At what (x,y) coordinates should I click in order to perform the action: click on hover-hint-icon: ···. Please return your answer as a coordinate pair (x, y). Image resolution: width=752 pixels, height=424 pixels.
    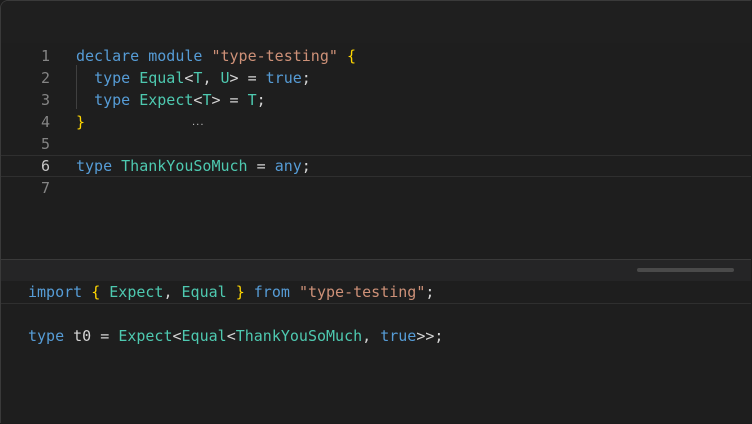
    Looking at the image, I should click on (198, 125).